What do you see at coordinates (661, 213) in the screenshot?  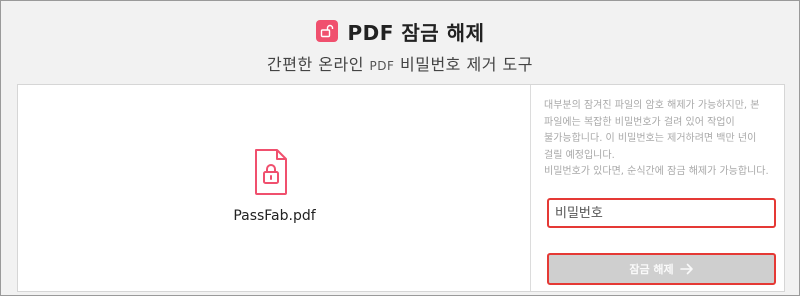 I see `password-input` at bounding box center [661, 213].